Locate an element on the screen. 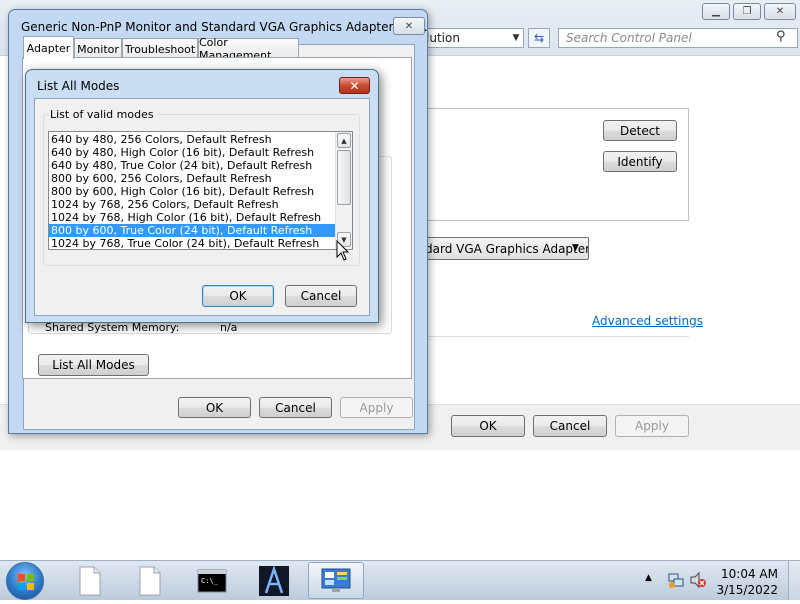 The width and height of the screenshot is (800, 604). minimize-icon: ▁ is located at coordinates (716, 11).